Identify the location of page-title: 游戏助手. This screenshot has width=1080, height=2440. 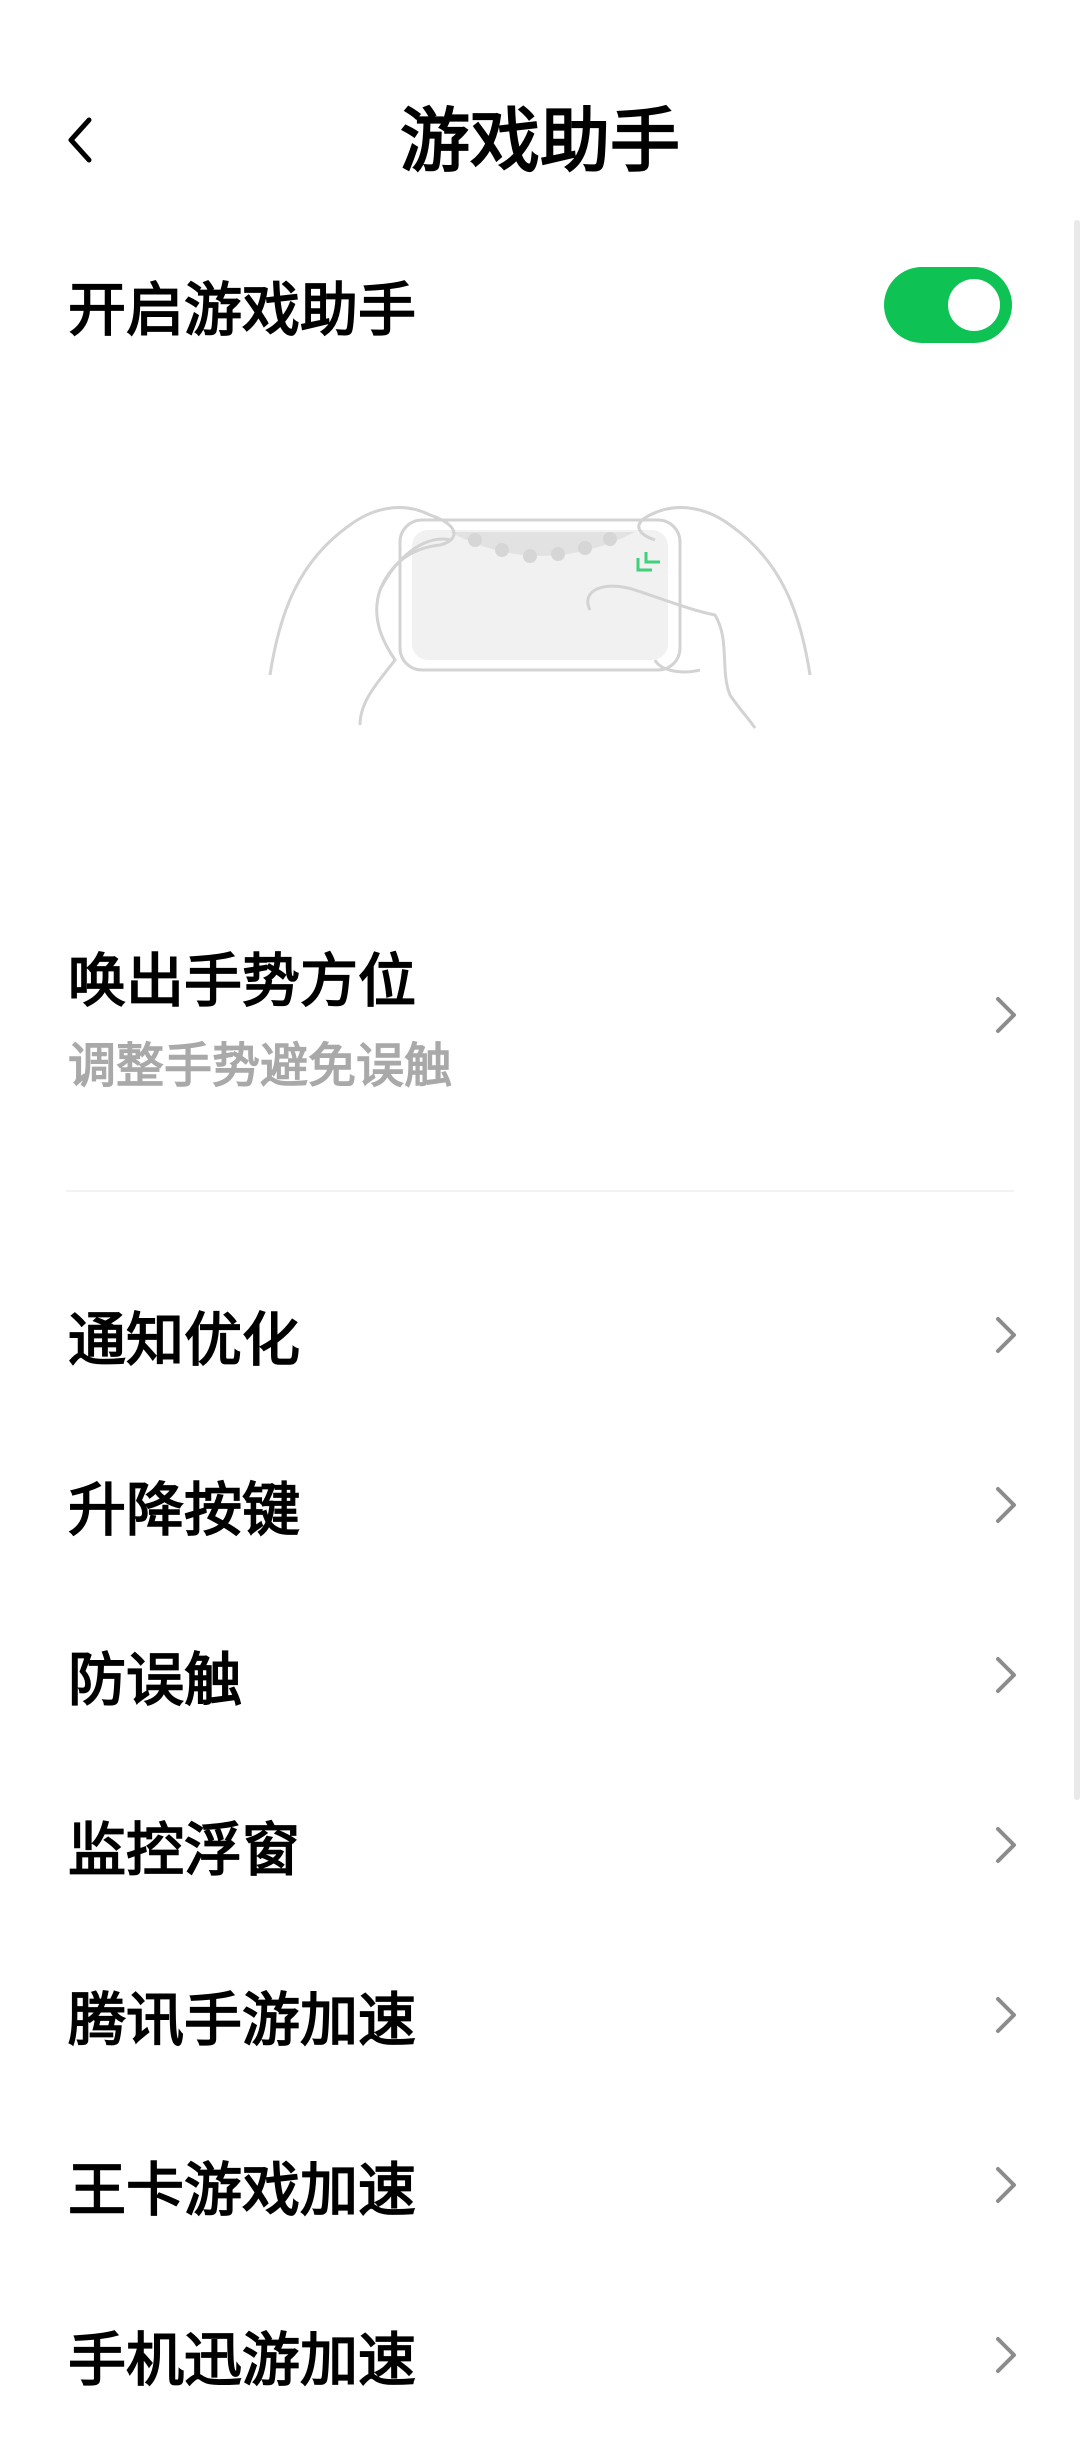
(540, 141).